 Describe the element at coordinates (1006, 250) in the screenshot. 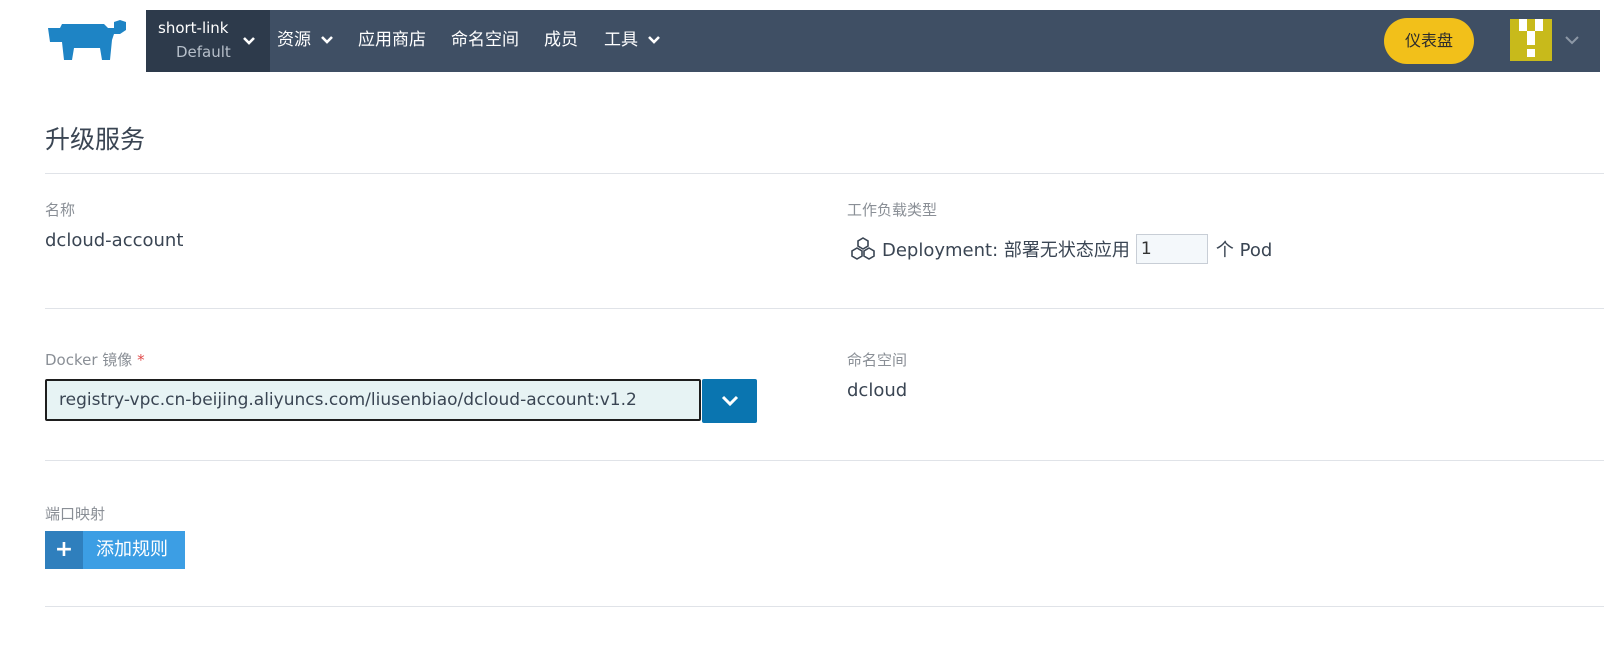

I see `workload-type-value: Deployment: 部署无状态应用` at that location.